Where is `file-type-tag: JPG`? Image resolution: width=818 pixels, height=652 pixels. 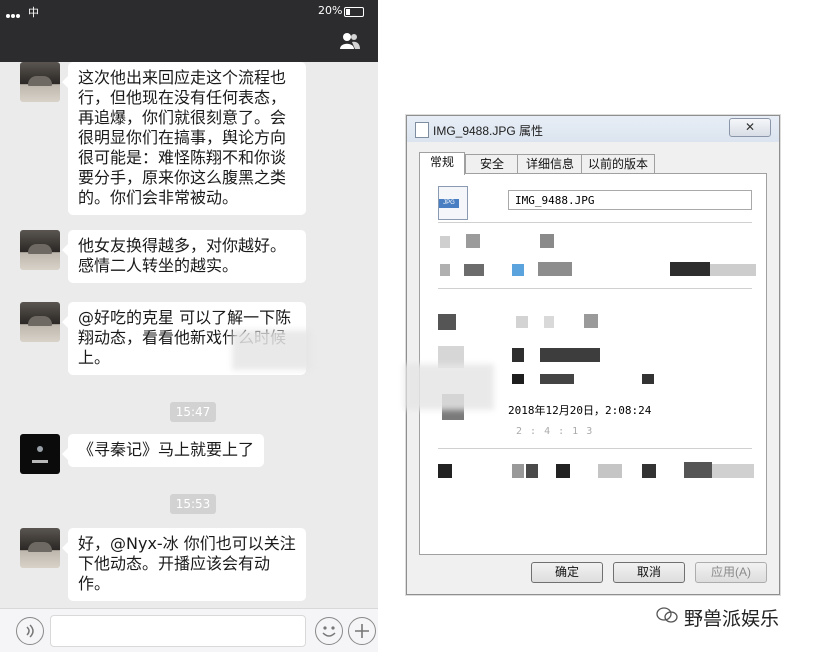 file-type-tag: JPG is located at coordinates (449, 203).